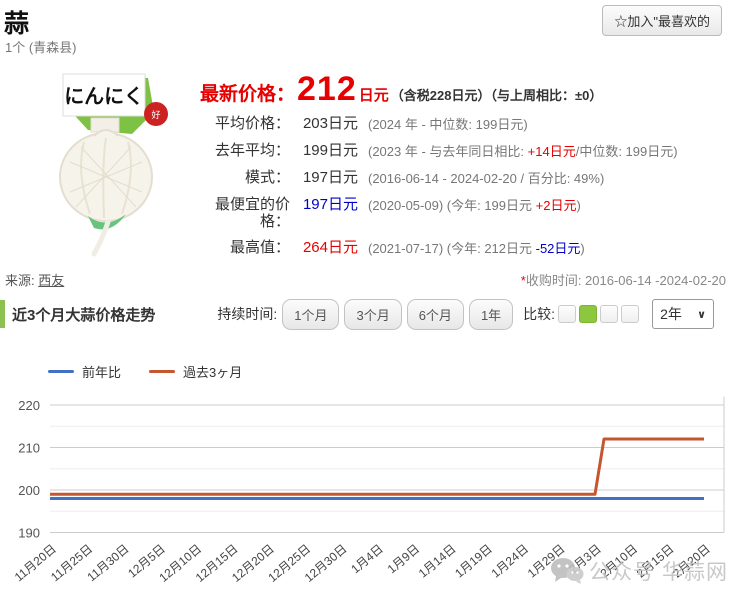 Image resolution: width=730 pixels, height=599 pixels. Describe the element at coordinates (486, 178) in the screenshot. I see `row-note: (2016-06-14 - 2024-02-20 / 百分比: 49%)` at that location.